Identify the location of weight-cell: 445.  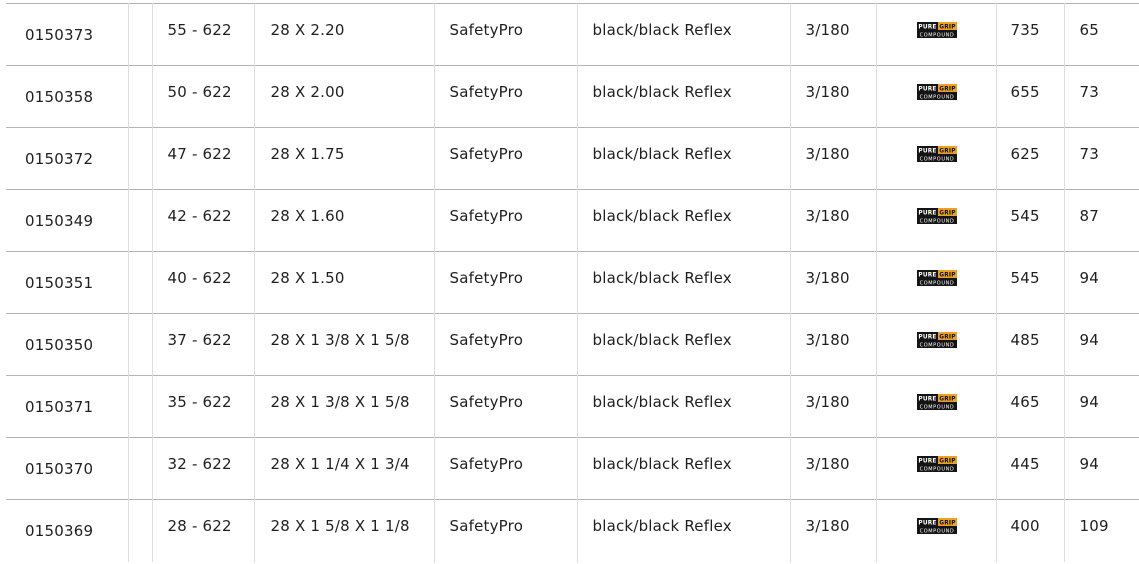
(1030, 468).